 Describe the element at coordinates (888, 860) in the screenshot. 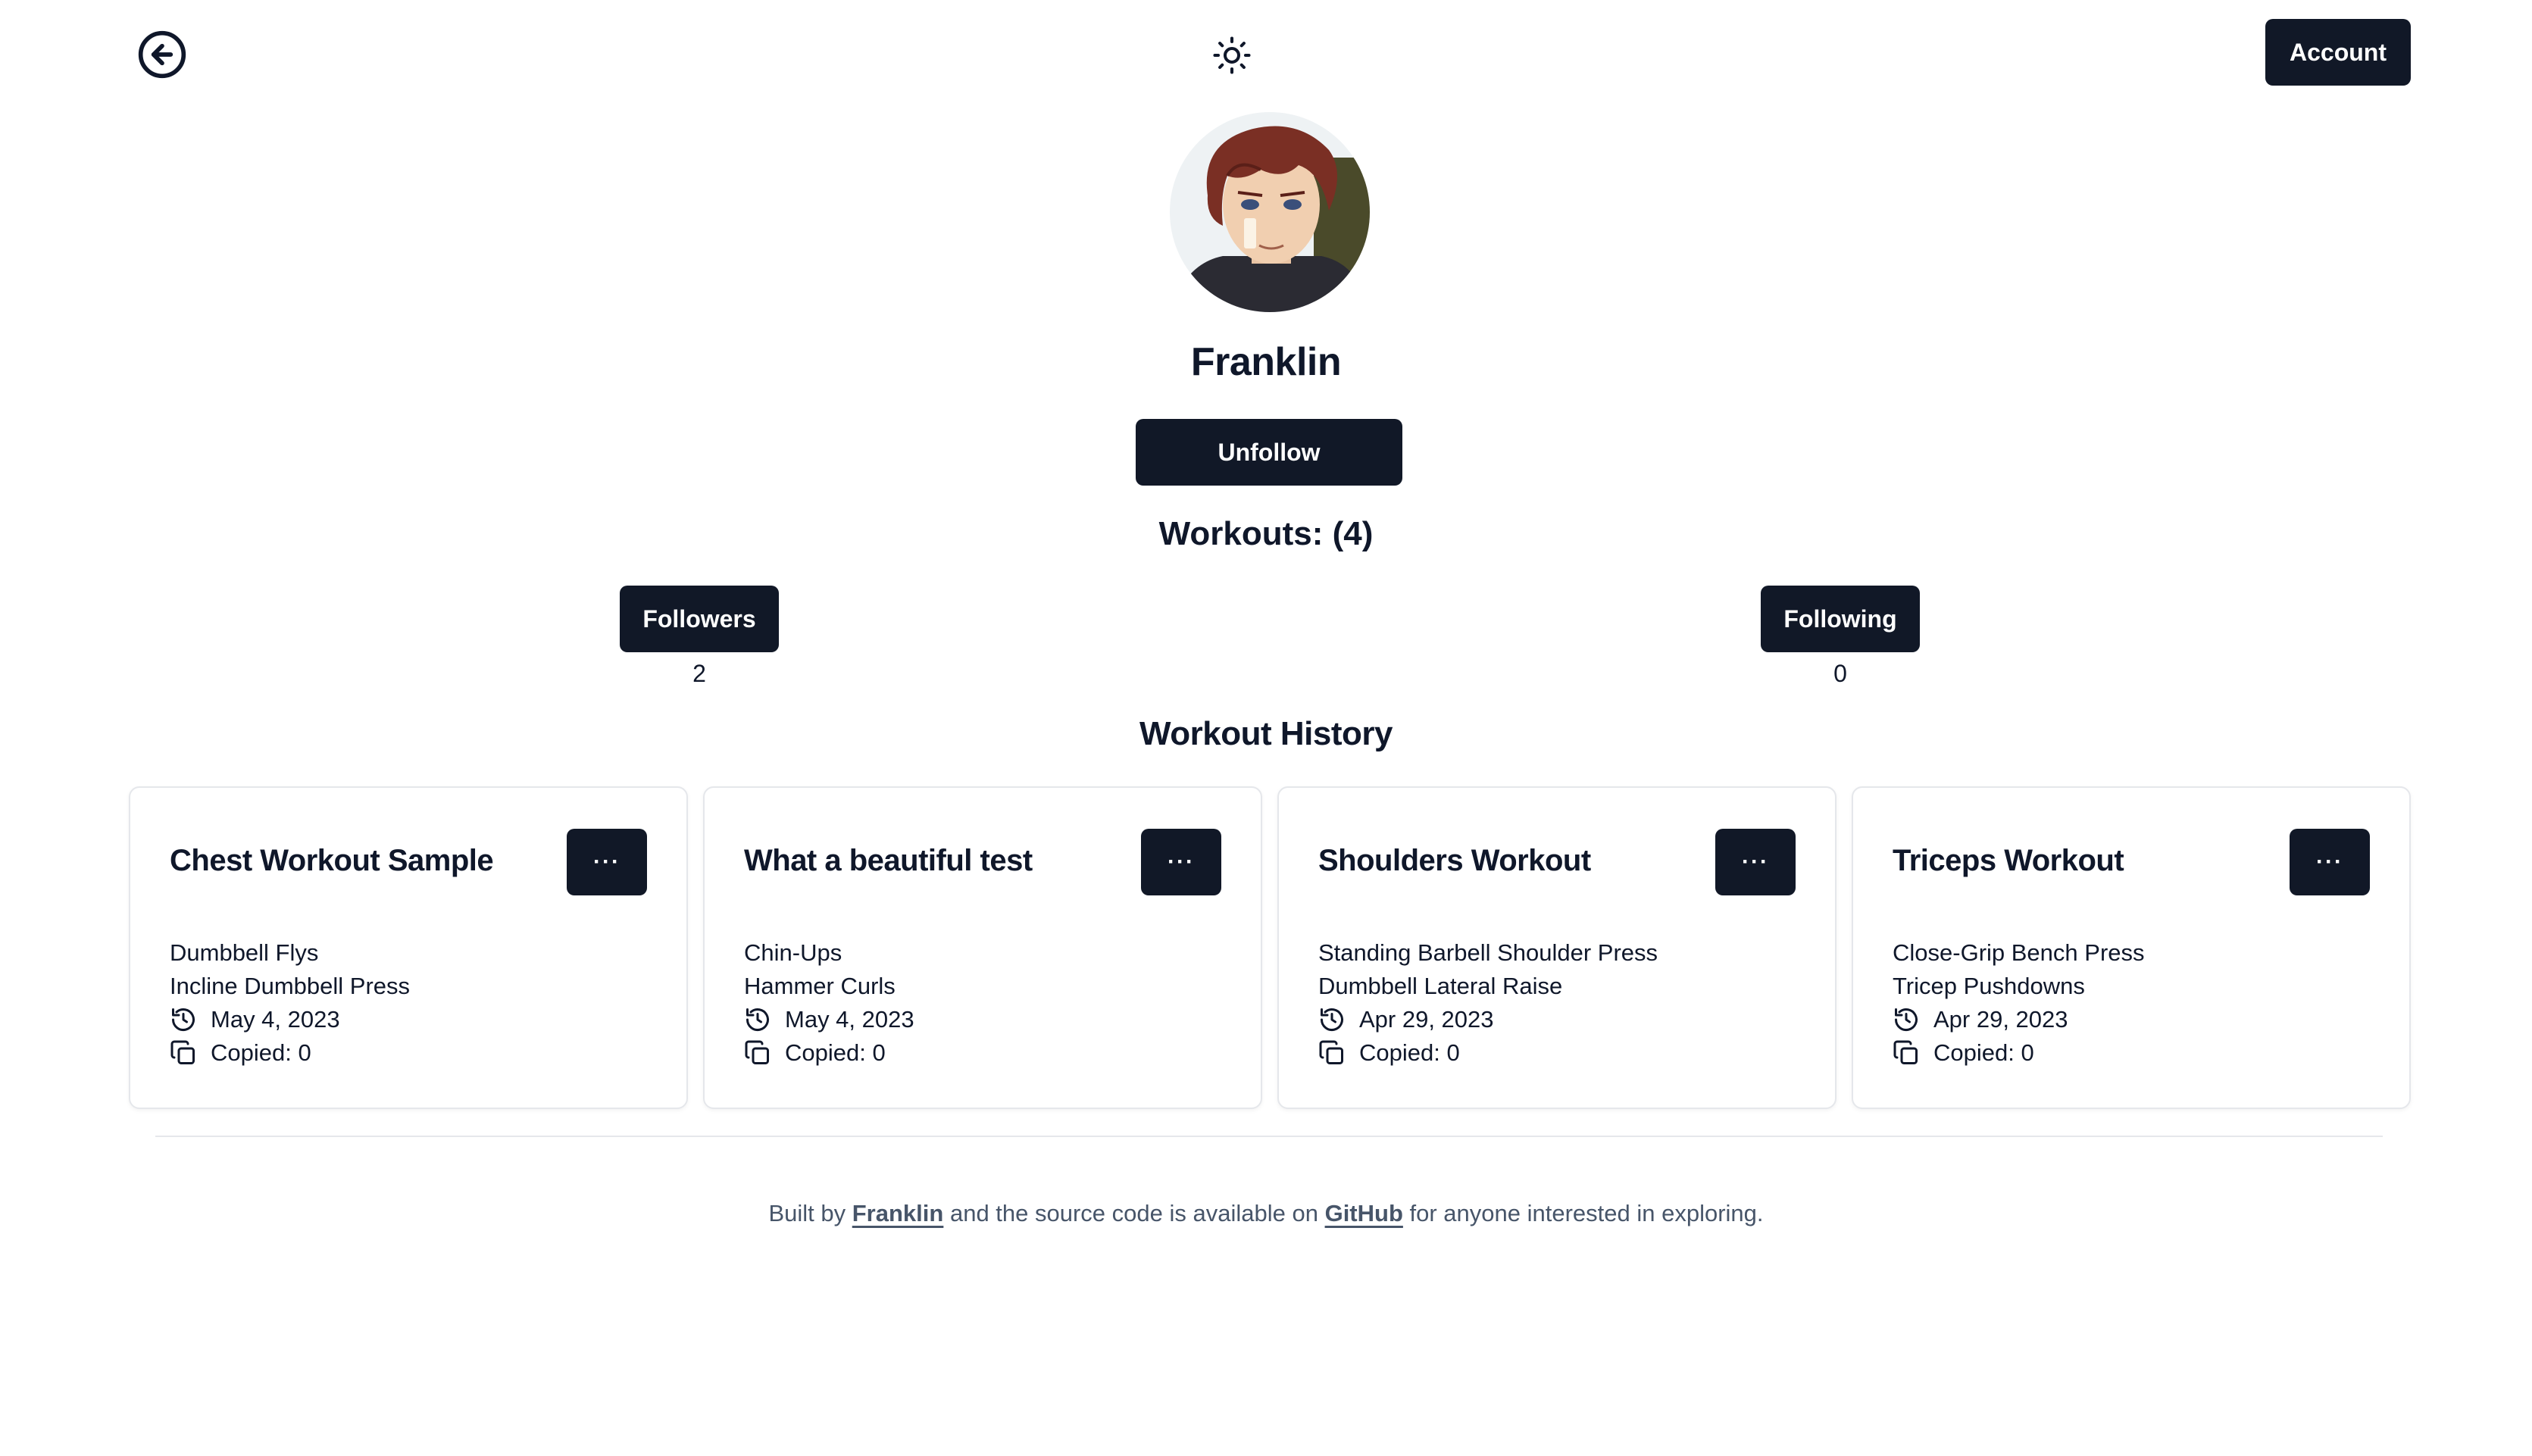

I see `workout-card-title: What a beautiful test` at that location.